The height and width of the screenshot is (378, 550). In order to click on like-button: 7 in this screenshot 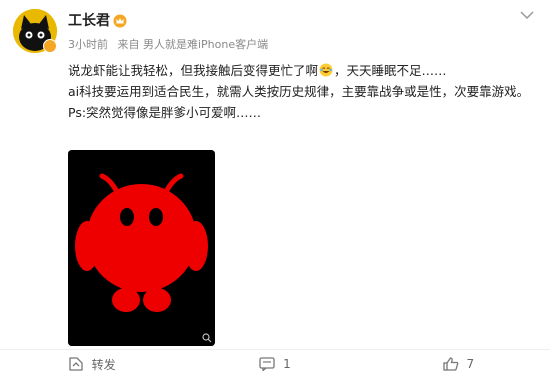, I will do `click(458, 364)`.